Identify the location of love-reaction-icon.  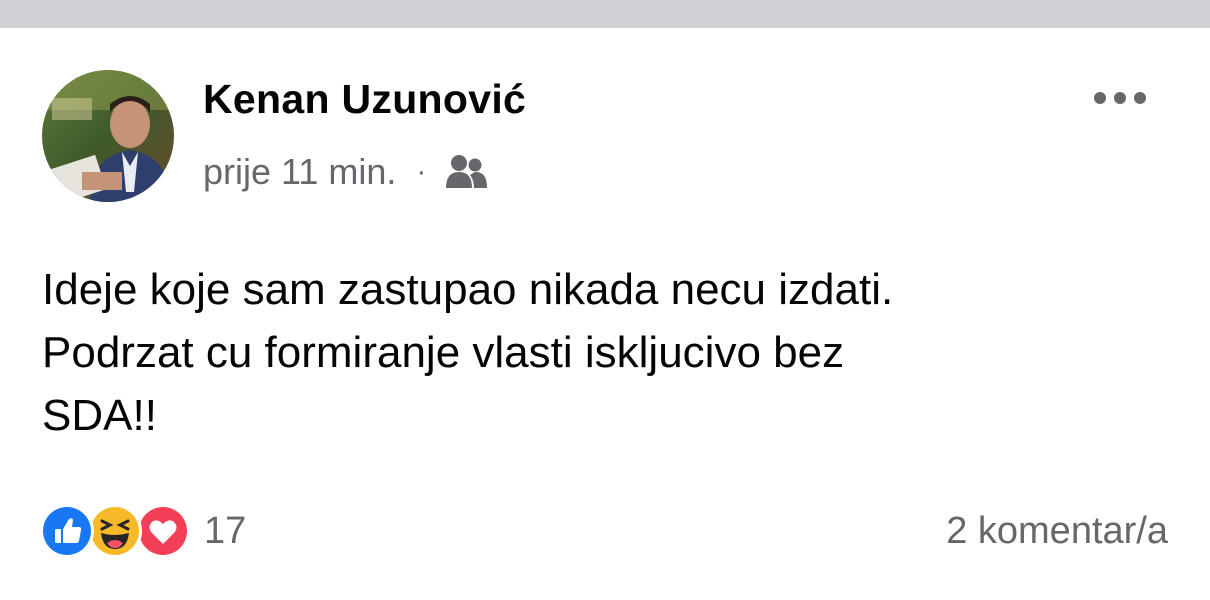
(163, 531).